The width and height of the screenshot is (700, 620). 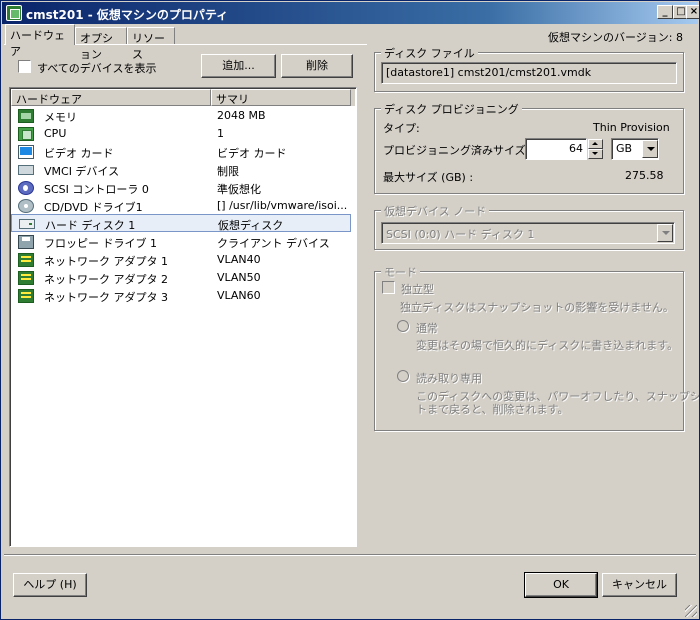 I want to click on max-size-value: 275.58, so click(x=644, y=175).